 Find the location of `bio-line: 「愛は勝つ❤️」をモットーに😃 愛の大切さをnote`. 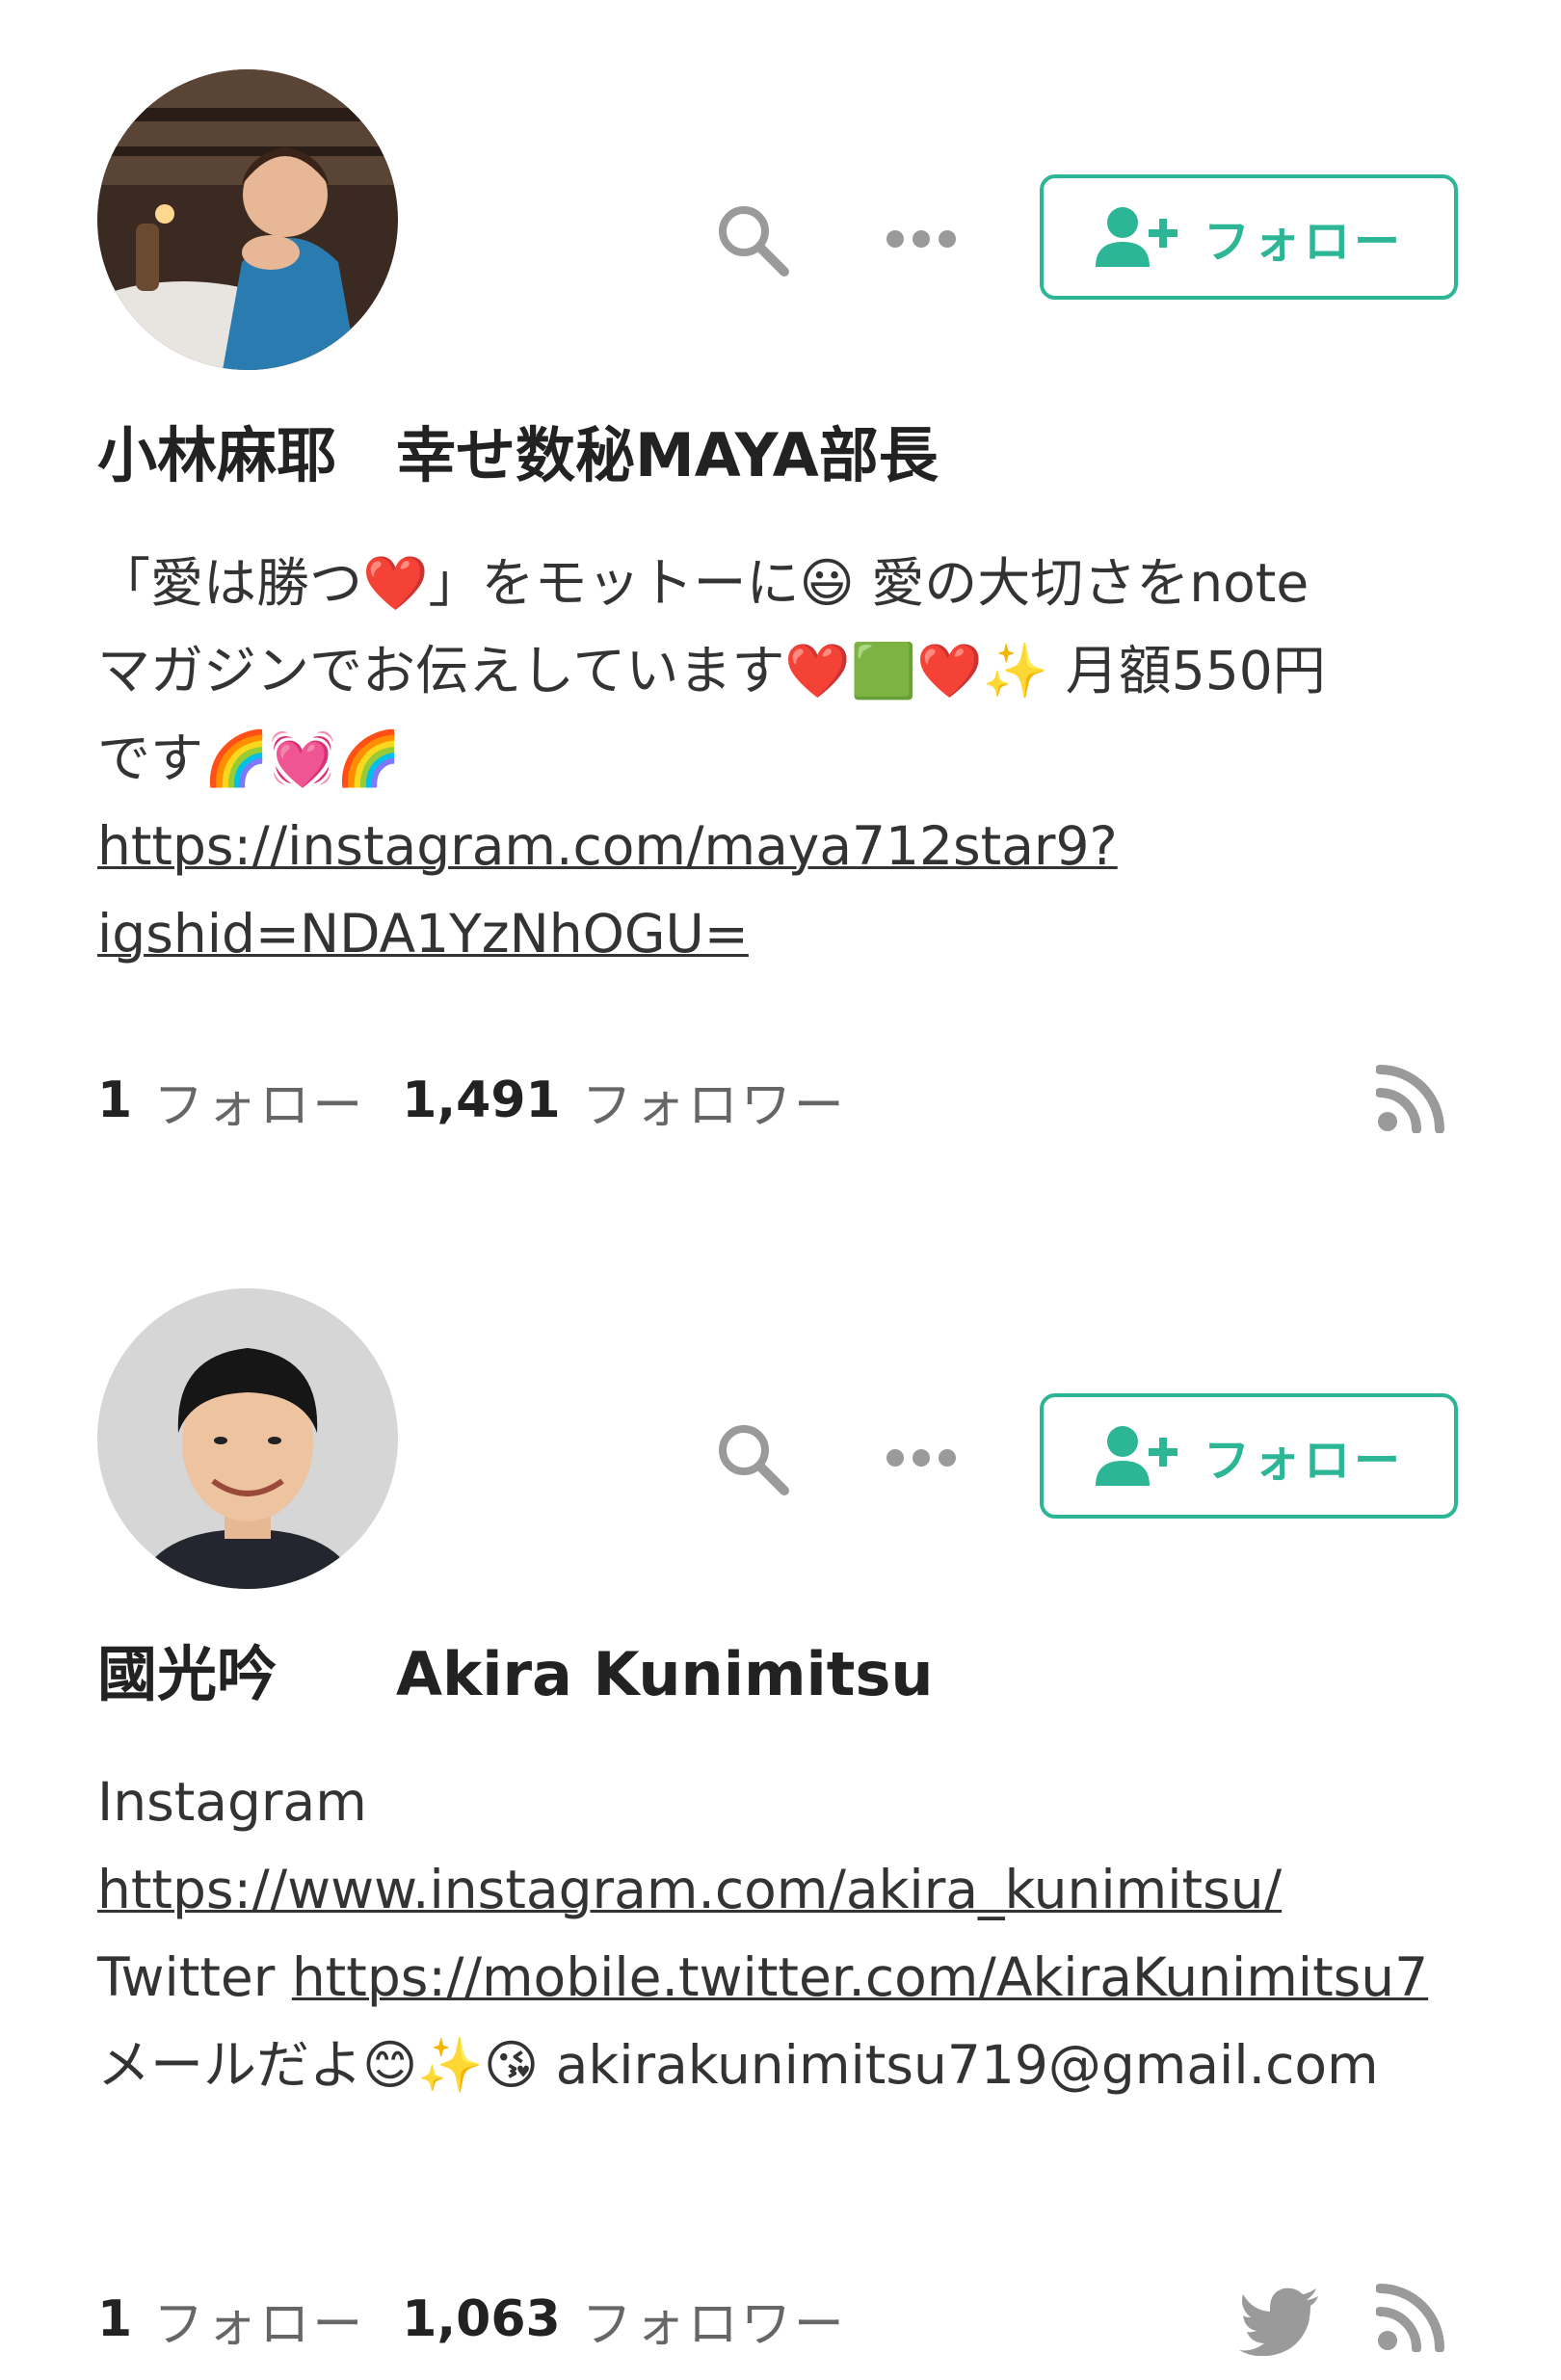

bio-line: 「愛は勝つ❤️」をモットーに😃 愛の大切さをnote is located at coordinates (703, 583).